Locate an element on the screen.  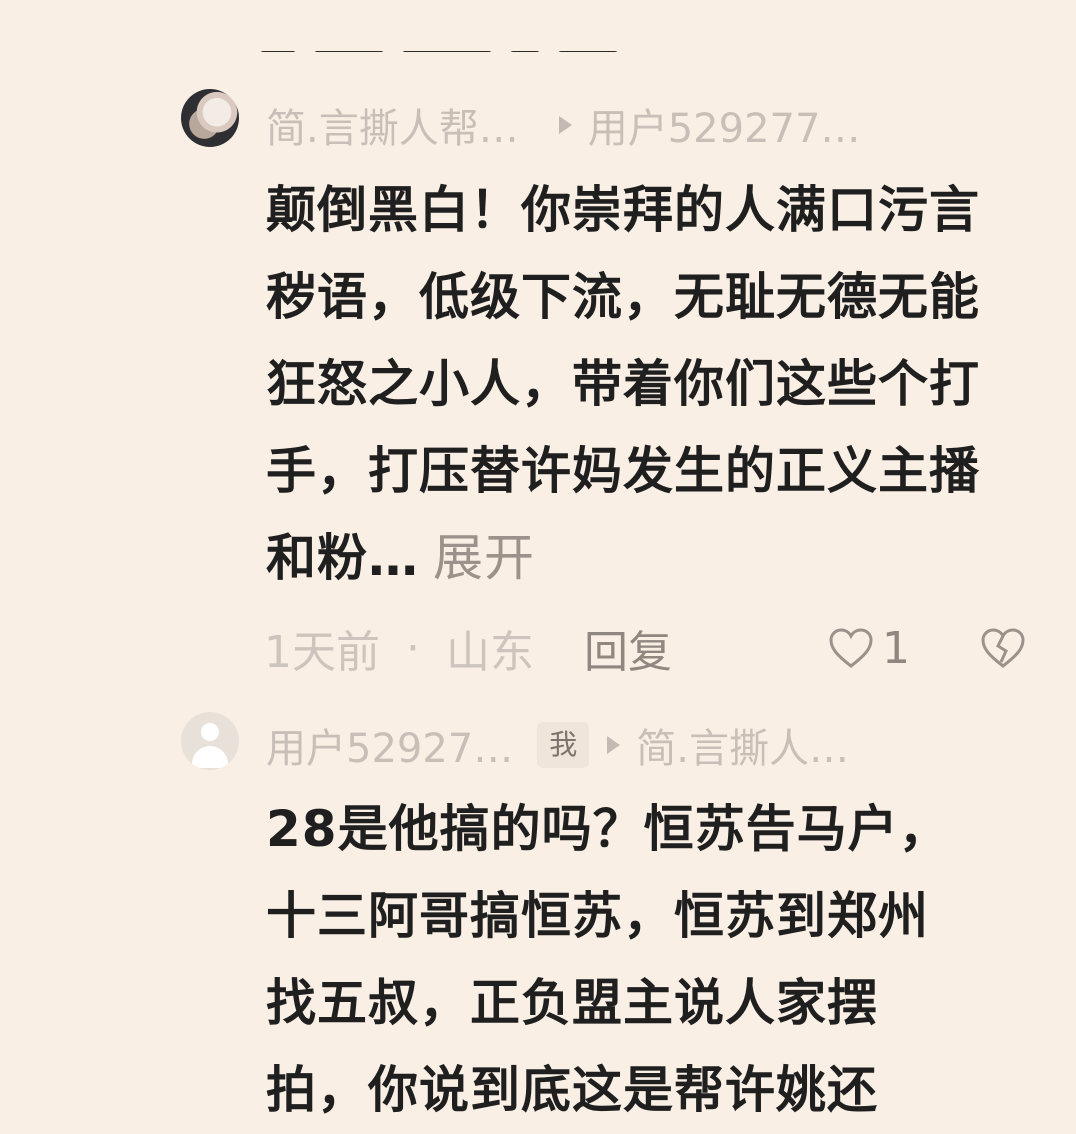
expand-button: 展开 is located at coordinates (484, 558).